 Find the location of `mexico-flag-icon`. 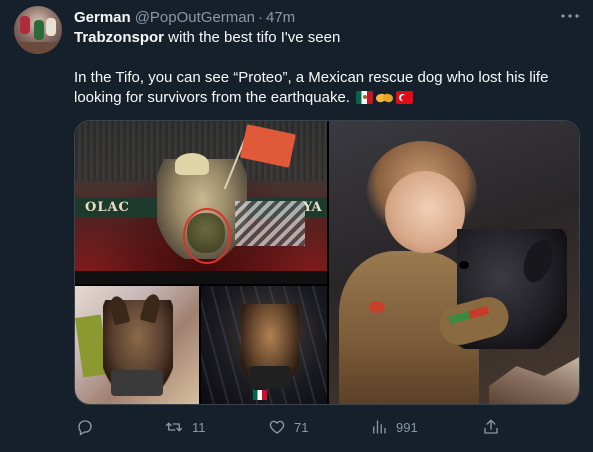

mexico-flag-icon is located at coordinates (365, 97).